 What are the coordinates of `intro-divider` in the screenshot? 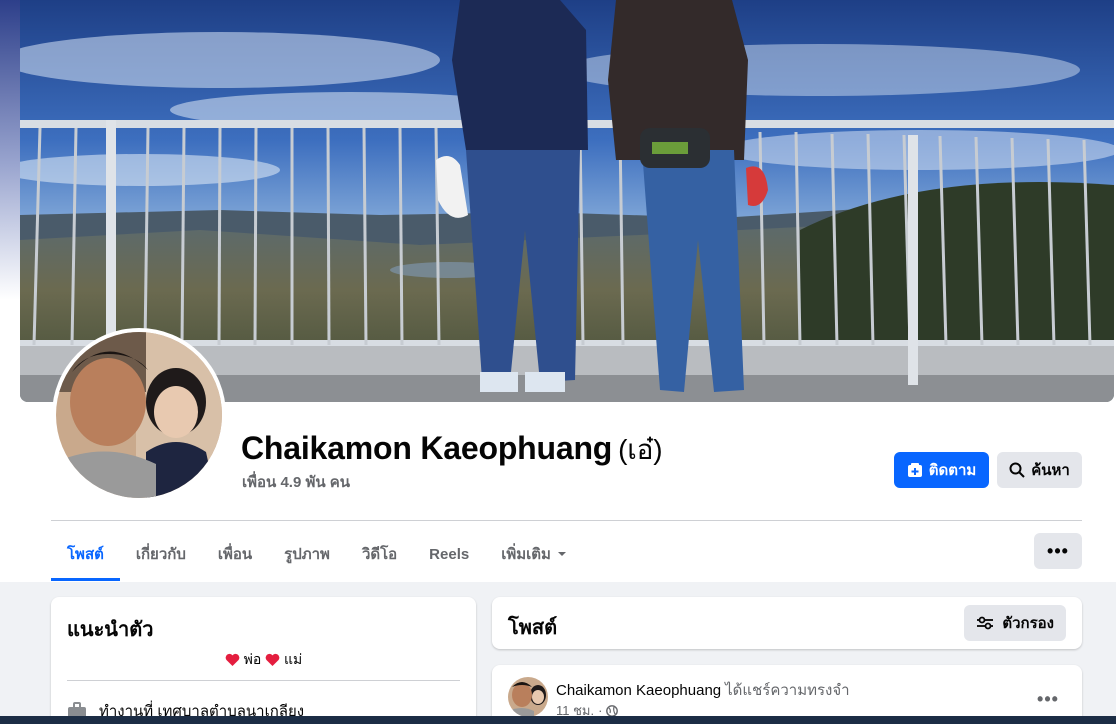 It's located at (263, 680).